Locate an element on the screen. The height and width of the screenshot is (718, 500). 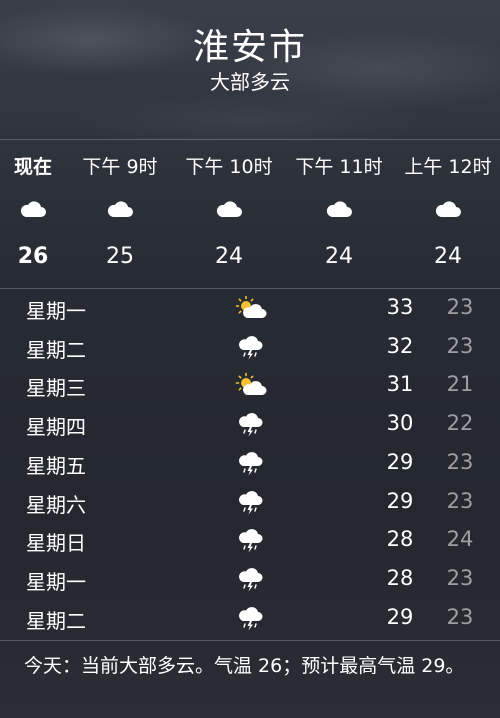
day-low: 22 is located at coordinates (460, 423).